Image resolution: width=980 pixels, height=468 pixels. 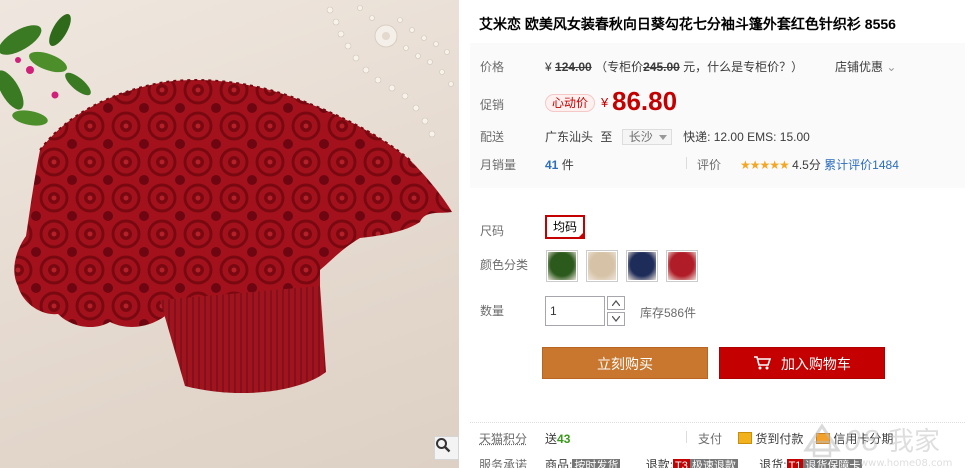 What do you see at coordinates (745, 438) in the screenshot?
I see `cod-icon` at bounding box center [745, 438].